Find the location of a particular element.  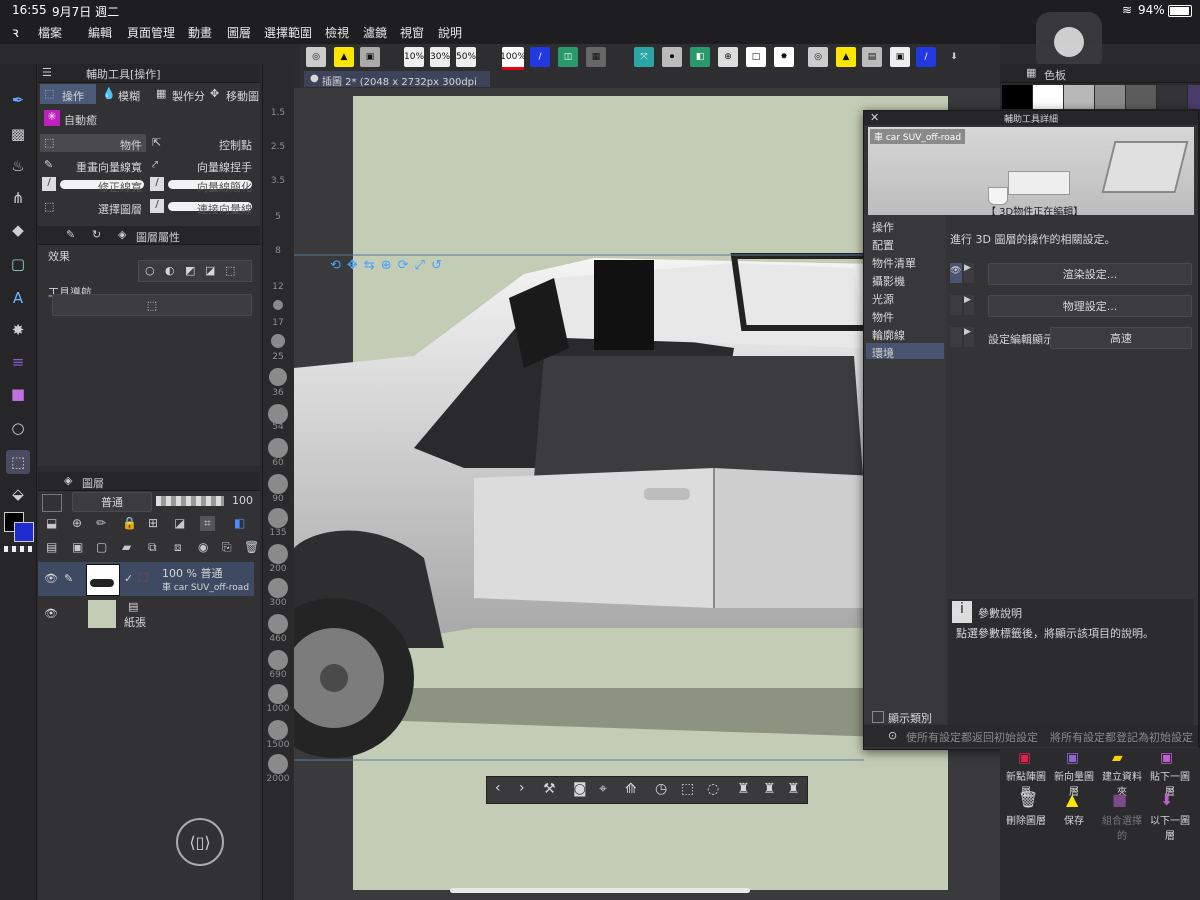

scale-3d-icon: ⤢ is located at coordinates (423, 265).